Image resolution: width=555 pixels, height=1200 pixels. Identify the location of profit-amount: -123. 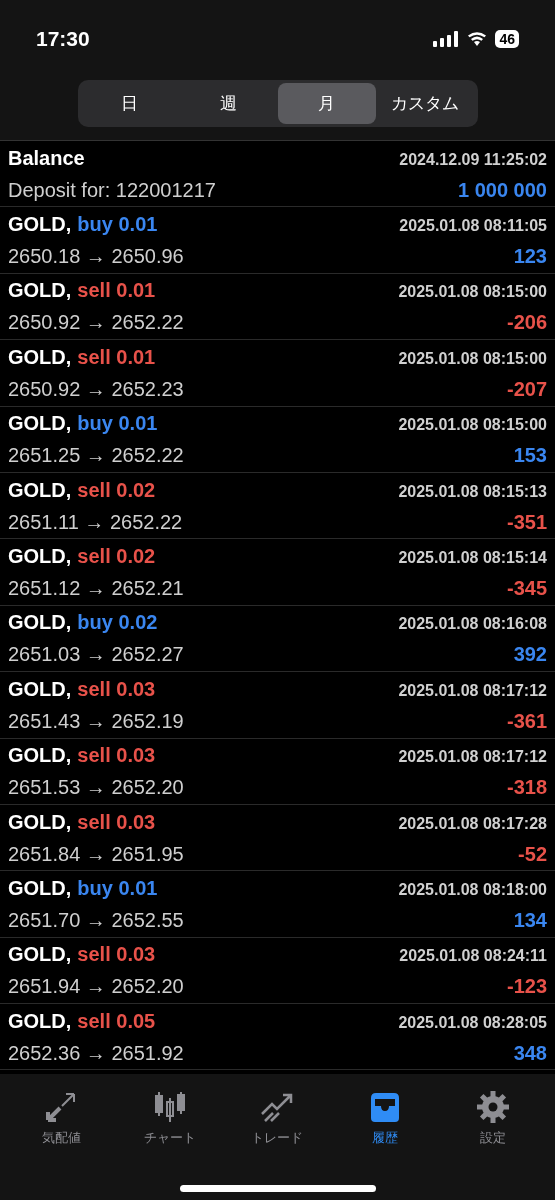
(526, 987).